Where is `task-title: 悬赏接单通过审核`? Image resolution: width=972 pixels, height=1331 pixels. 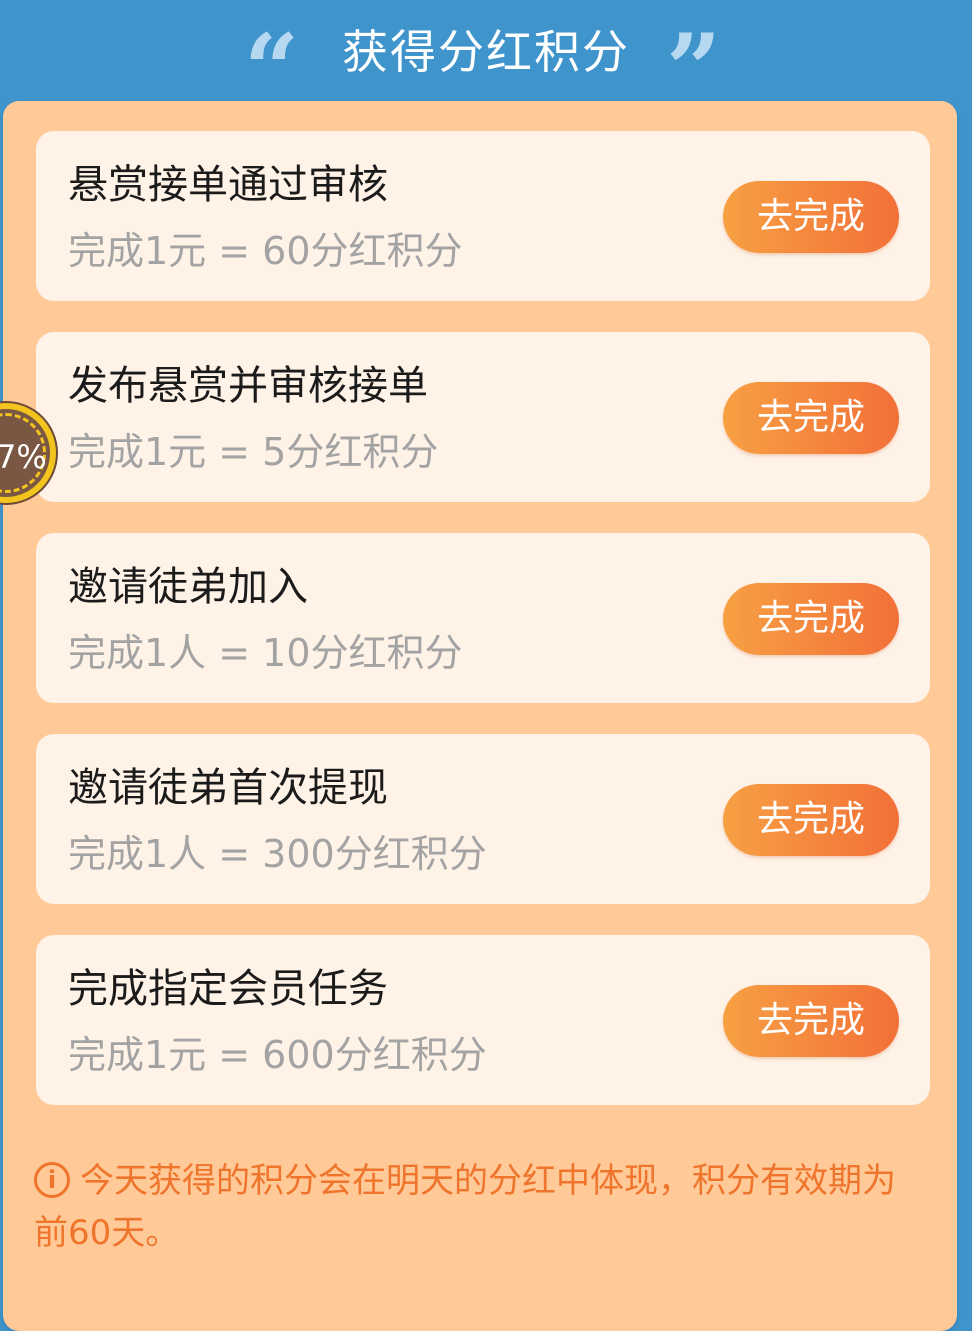 task-title: 悬赏接单通过审核 is located at coordinates (228, 185).